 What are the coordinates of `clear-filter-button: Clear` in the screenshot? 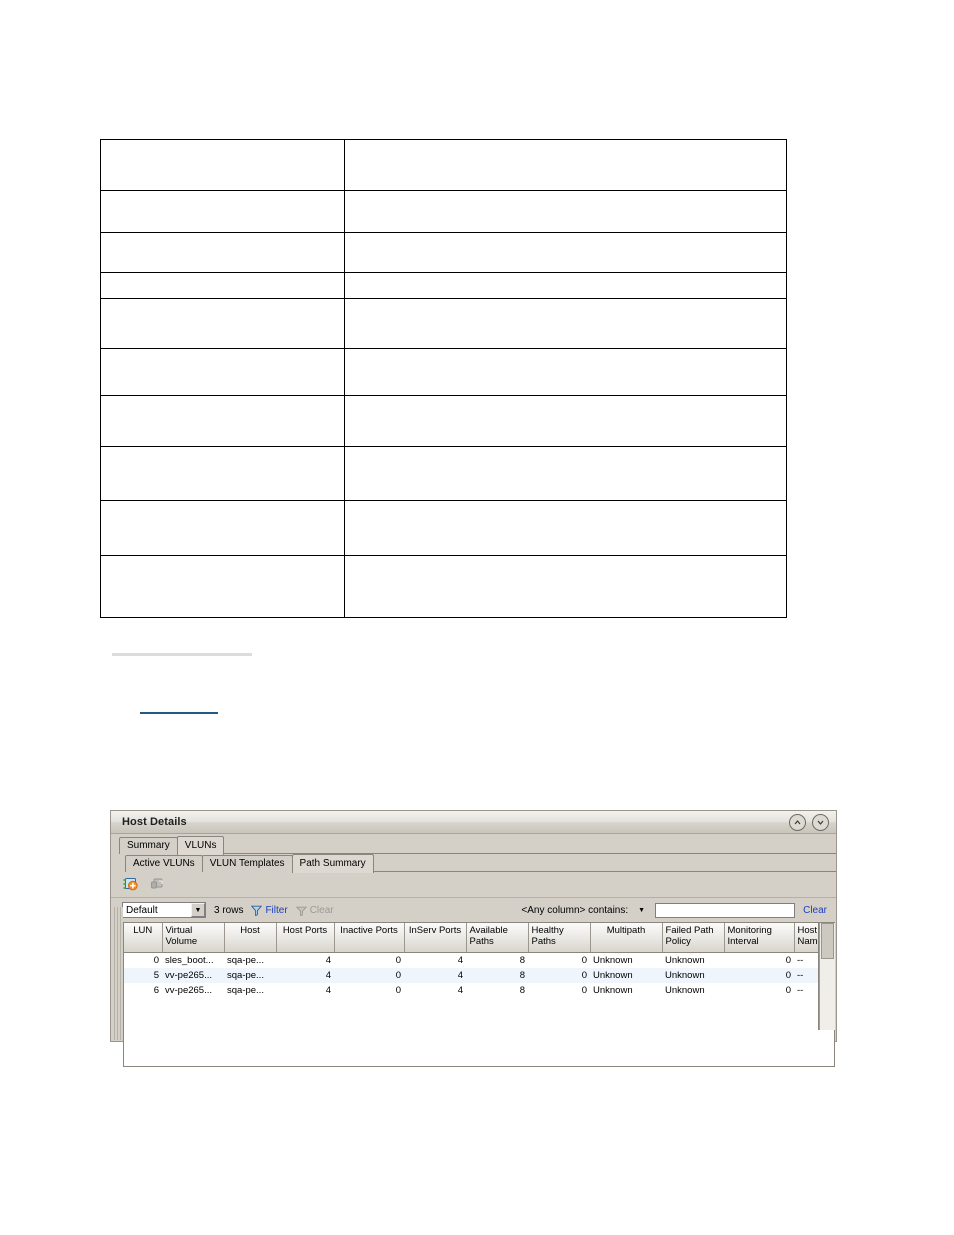 It's located at (314, 910).